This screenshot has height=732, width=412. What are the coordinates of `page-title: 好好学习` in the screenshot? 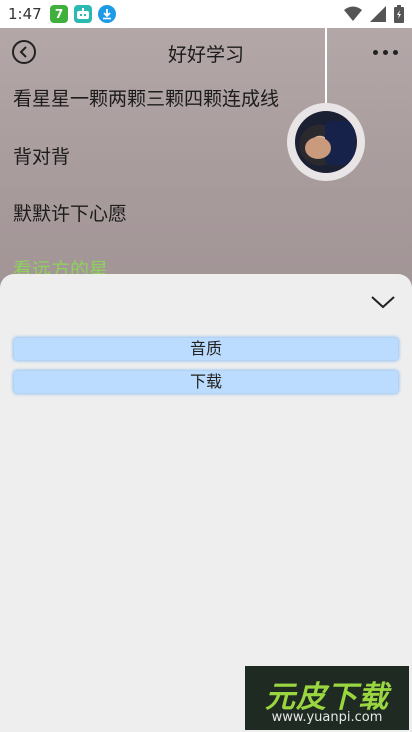 It's located at (205, 55).